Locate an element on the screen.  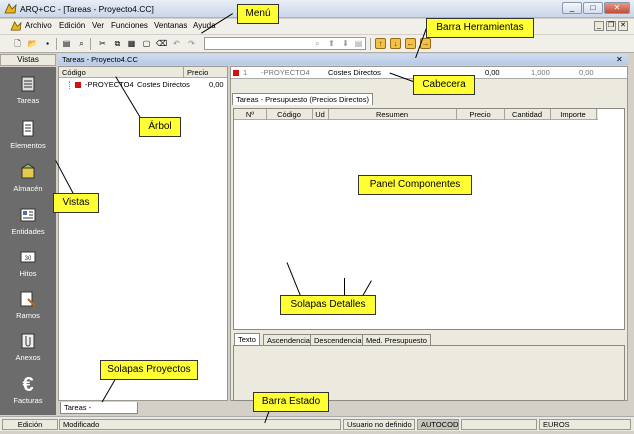
move-left-icon: ← is located at coordinates (410, 43).